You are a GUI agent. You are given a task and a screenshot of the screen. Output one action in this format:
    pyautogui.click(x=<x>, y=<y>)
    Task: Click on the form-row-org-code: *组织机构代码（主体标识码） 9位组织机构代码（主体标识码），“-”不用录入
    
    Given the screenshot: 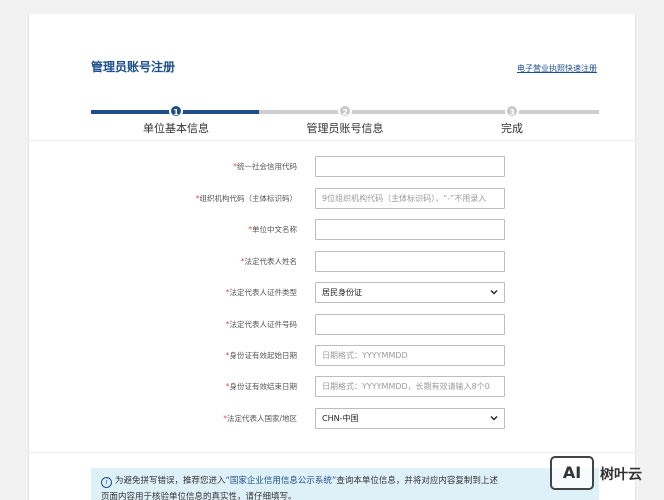 What is the action you would take?
    pyautogui.click(x=332, y=199)
    